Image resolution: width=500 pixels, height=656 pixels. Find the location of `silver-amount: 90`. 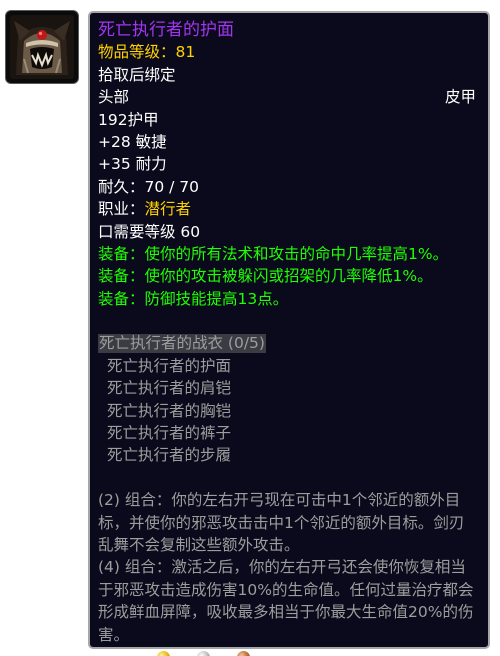

silver-amount: 90 is located at coordinates (184, 651).